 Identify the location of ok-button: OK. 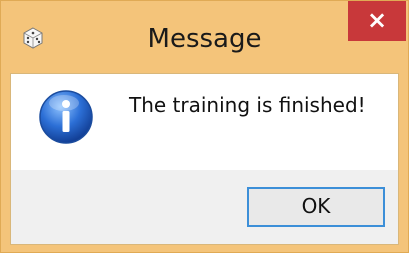
(316, 207).